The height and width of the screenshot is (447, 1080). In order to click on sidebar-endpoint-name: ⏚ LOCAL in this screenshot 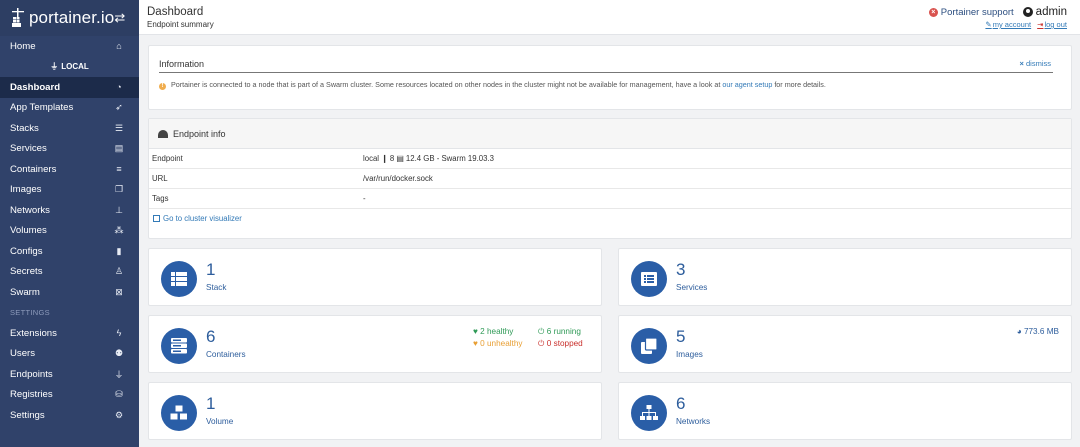, I will do `click(69, 67)`.